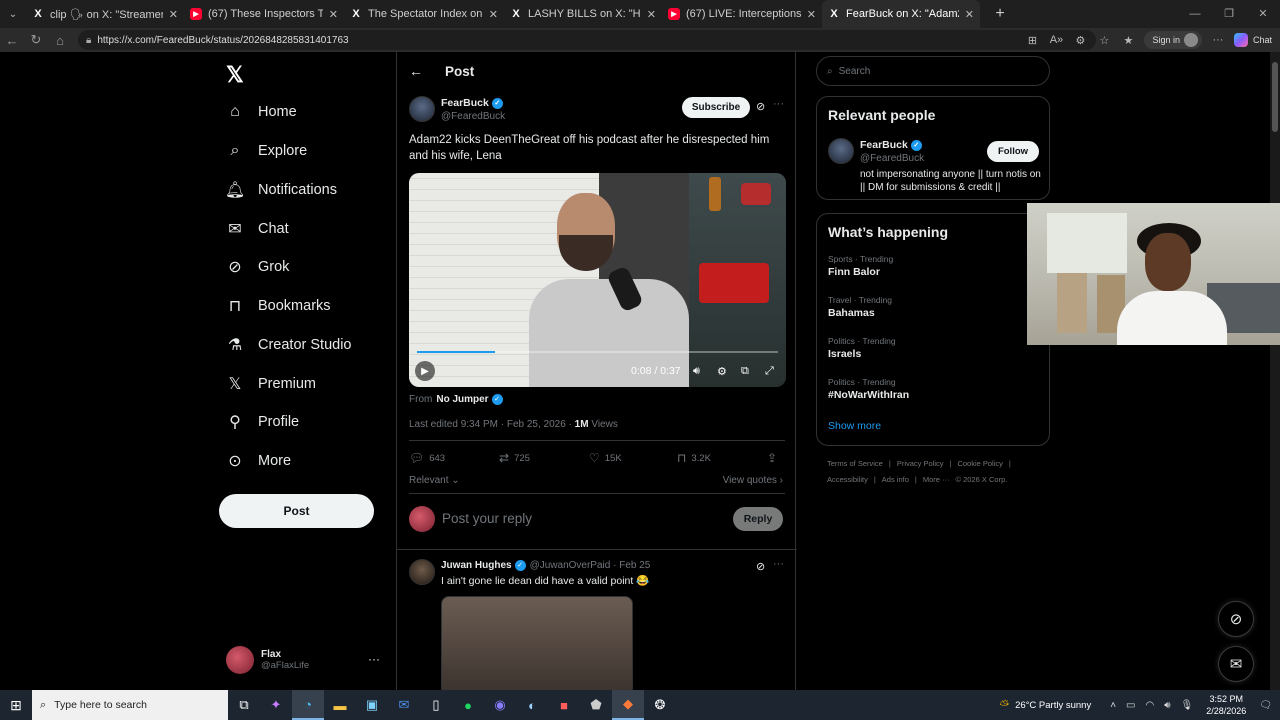 The image size is (1280, 720). What do you see at coordinates (257, 267) in the screenshot?
I see `nav-item-grok: ⊘ Grok` at bounding box center [257, 267].